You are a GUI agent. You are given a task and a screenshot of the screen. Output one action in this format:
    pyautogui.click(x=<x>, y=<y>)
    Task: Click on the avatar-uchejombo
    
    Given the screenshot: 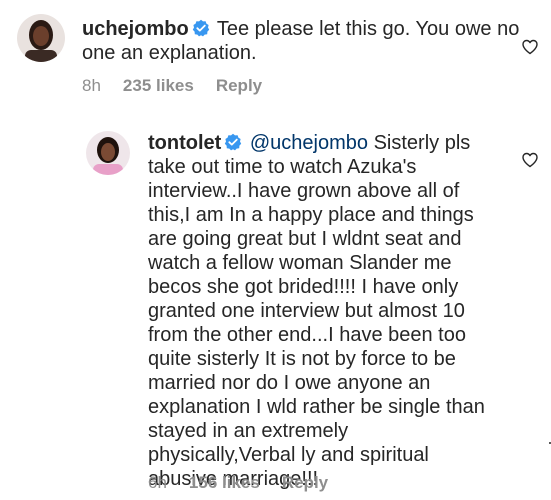 What is the action you would take?
    pyautogui.click(x=41, y=38)
    